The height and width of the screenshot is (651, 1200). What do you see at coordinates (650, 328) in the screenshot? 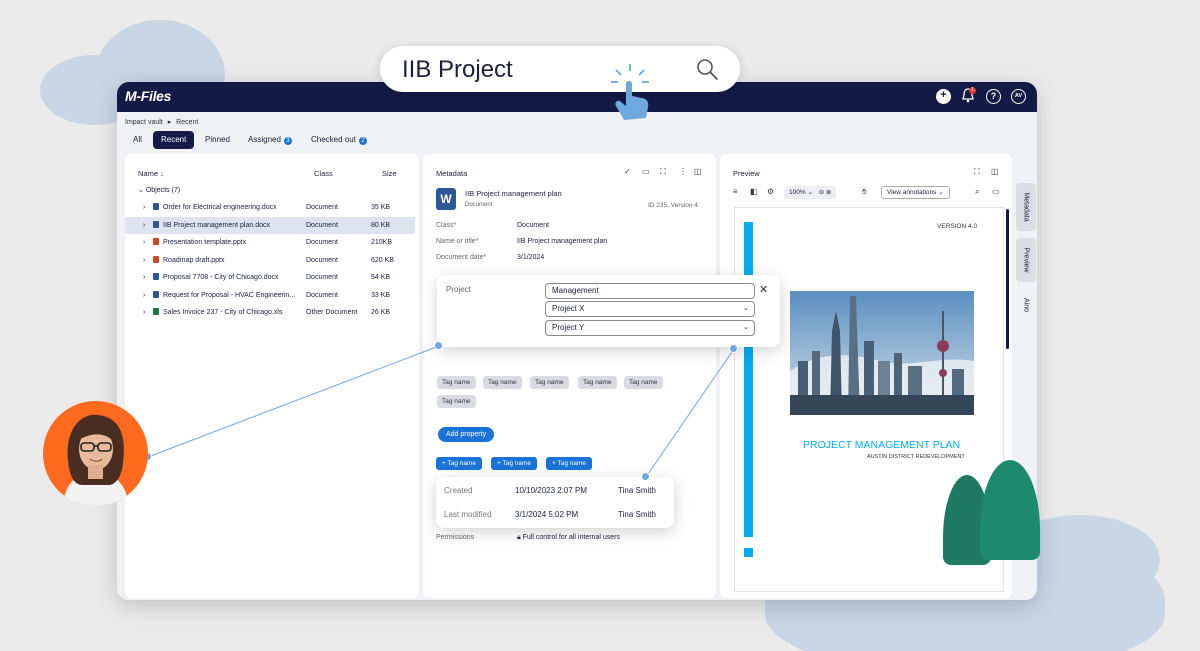
I see `project-value-y: Project Y ⌄` at bounding box center [650, 328].